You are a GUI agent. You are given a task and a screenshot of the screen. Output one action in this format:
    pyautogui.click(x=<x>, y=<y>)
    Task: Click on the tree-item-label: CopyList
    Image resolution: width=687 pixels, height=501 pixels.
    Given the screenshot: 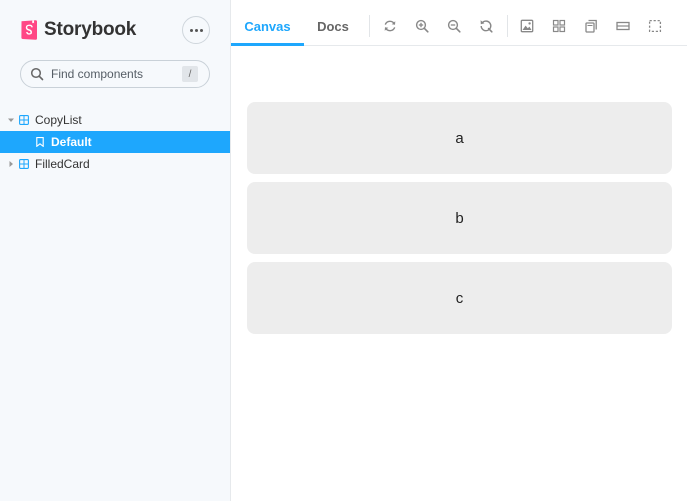 What is the action you would take?
    pyautogui.click(x=58, y=120)
    